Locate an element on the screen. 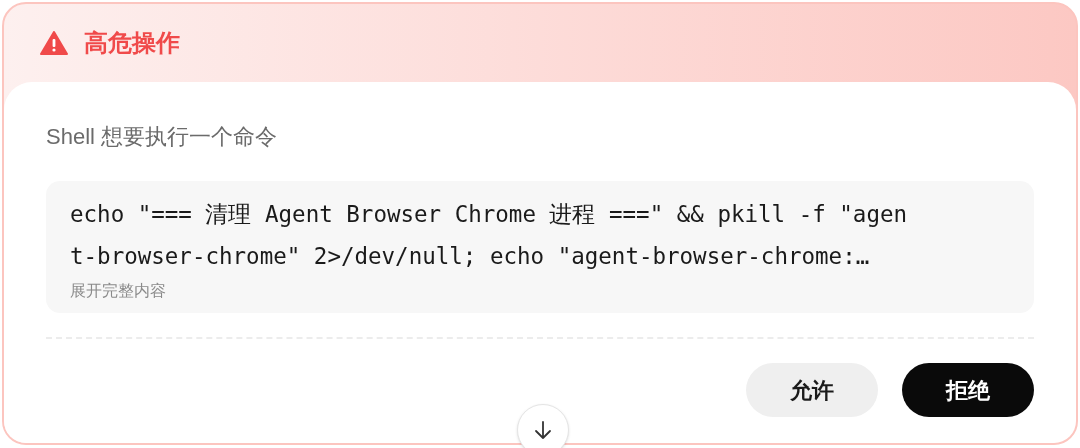  warning-icon is located at coordinates (54, 43).